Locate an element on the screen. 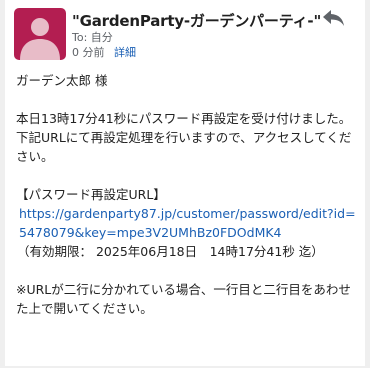 The width and height of the screenshot is (370, 368). greeting: ガーデン太郎 様 is located at coordinates (62, 80).